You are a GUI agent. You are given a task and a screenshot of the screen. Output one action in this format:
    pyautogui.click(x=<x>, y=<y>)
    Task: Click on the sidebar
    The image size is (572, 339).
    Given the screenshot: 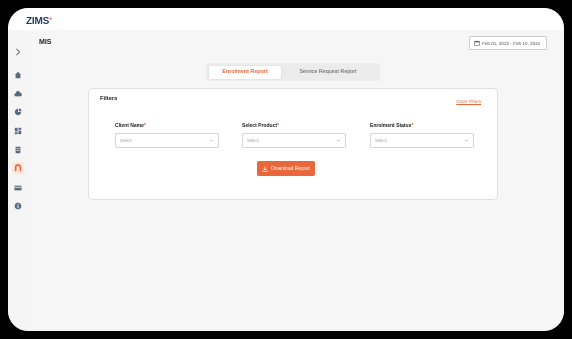 What is the action you would take?
    pyautogui.click(x=18, y=180)
    